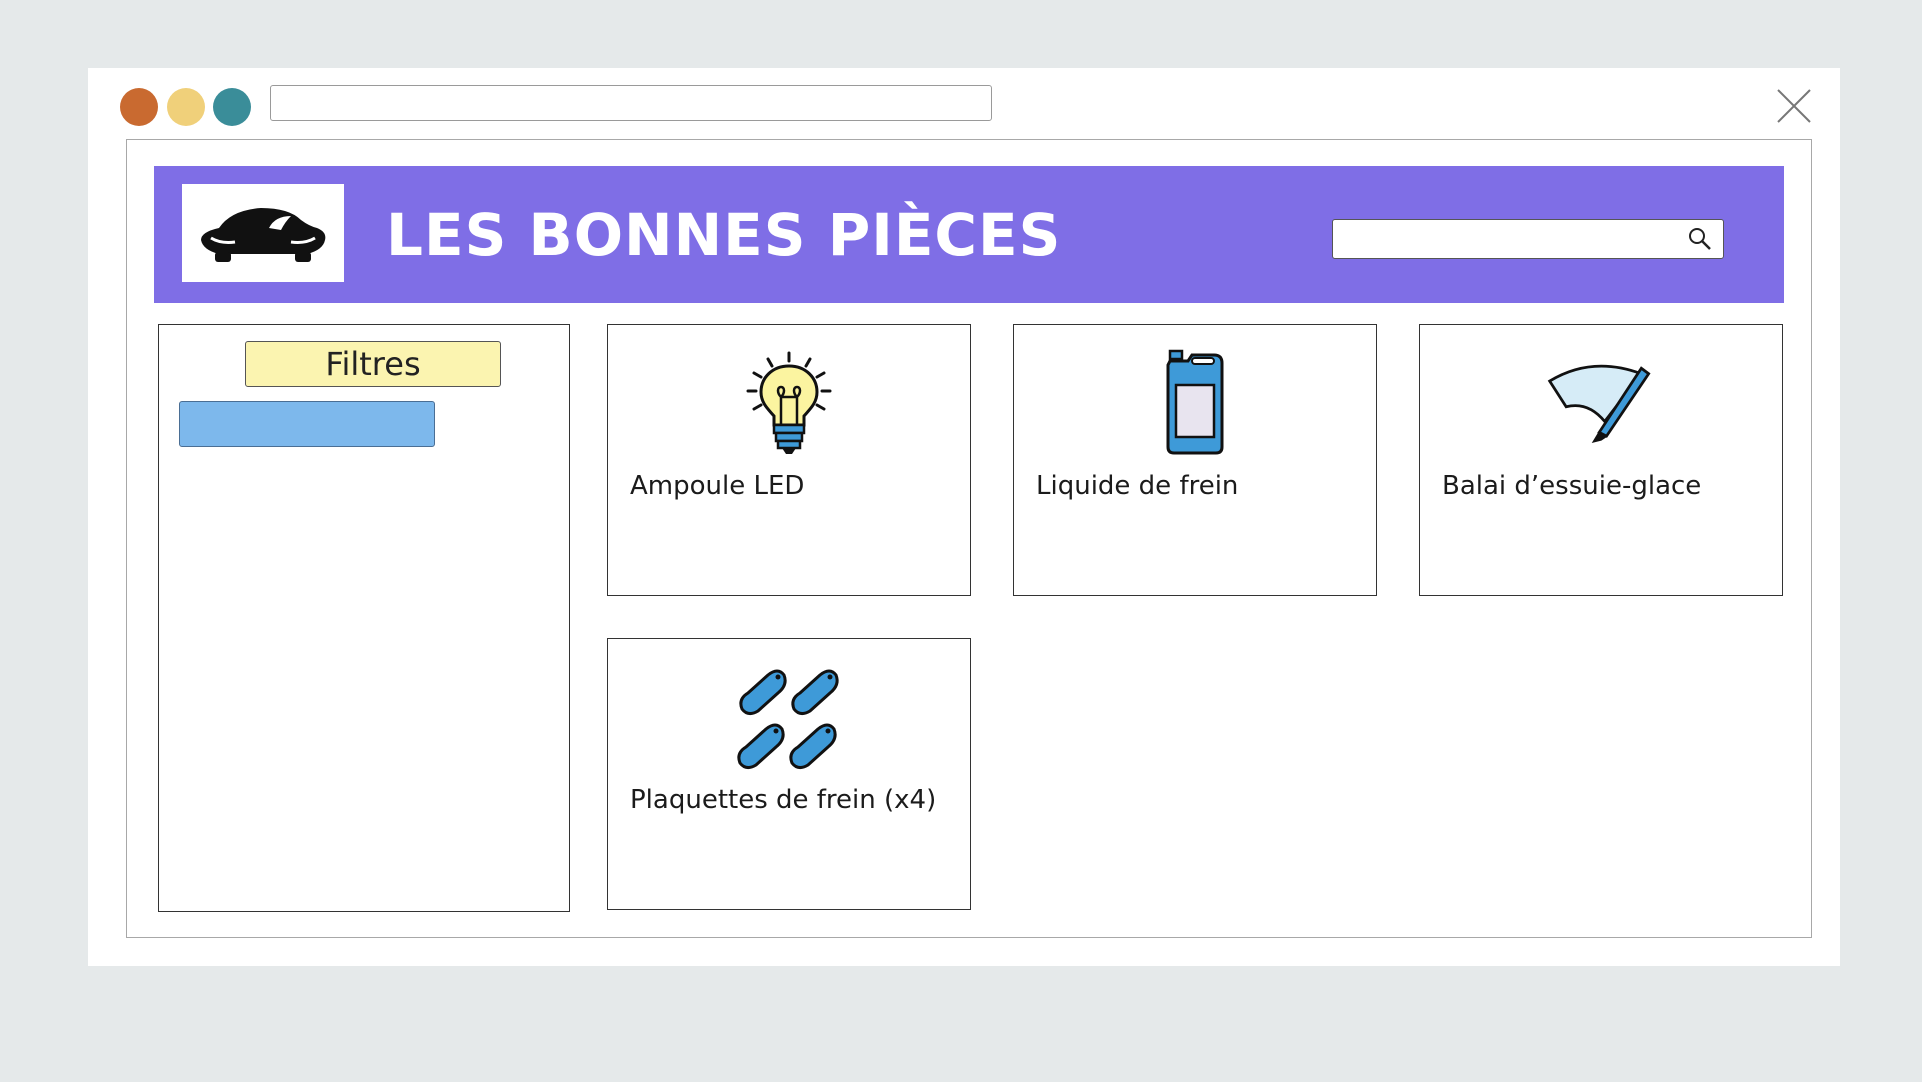 This screenshot has height=1082, width=1922. What do you see at coordinates (373, 364) in the screenshot?
I see `filters-title: Filtres` at bounding box center [373, 364].